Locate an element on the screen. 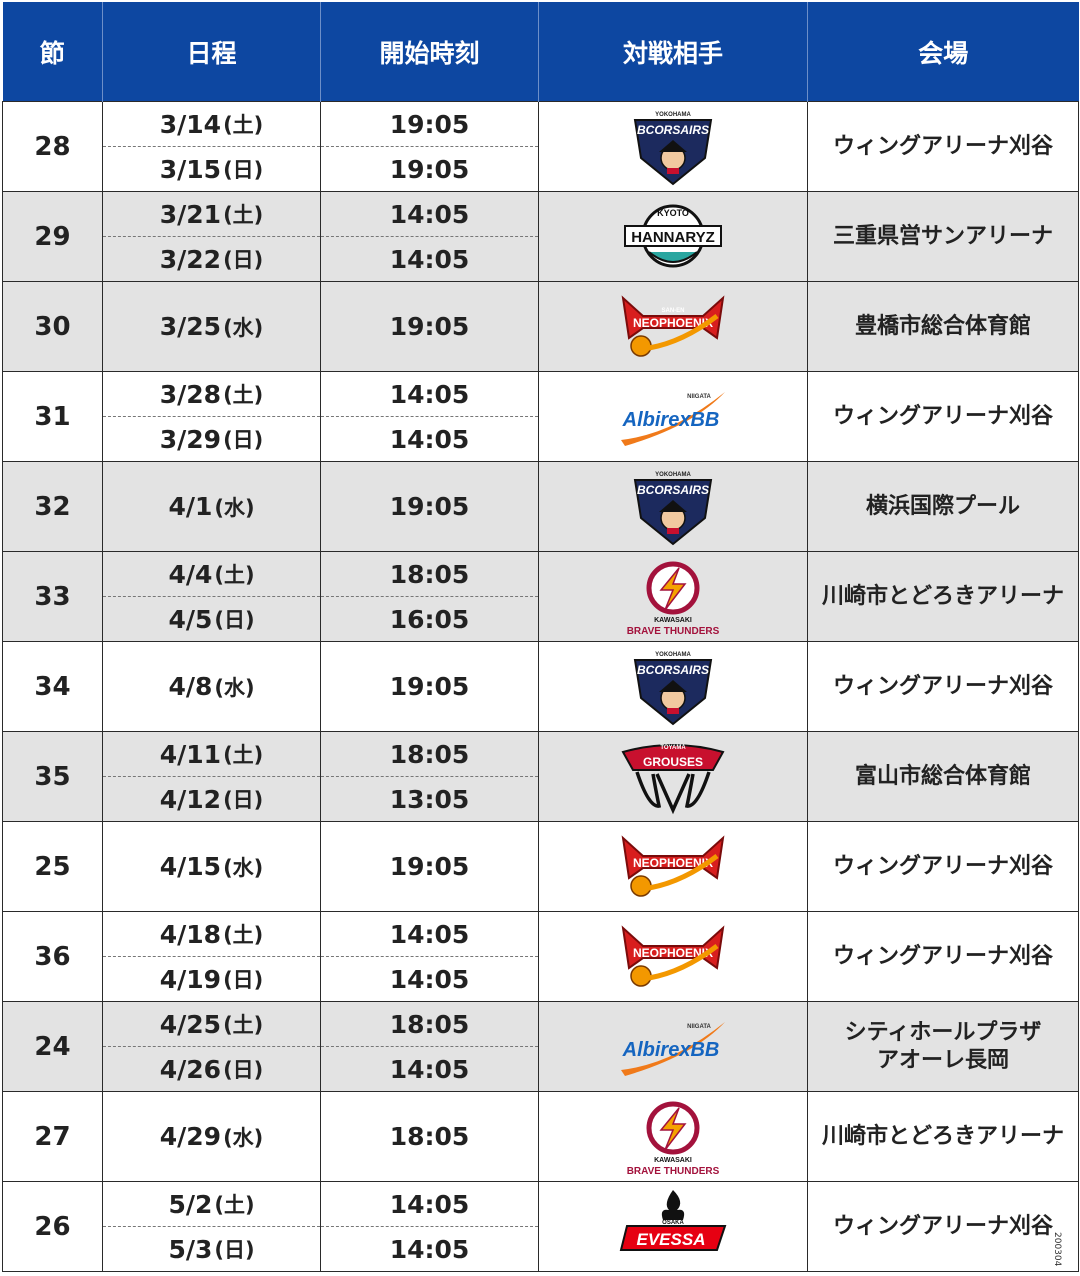 This screenshot has height=1276, width=1080. venue-name: 川崎市とどろきアリーナ is located at coordinates (942, 1136).